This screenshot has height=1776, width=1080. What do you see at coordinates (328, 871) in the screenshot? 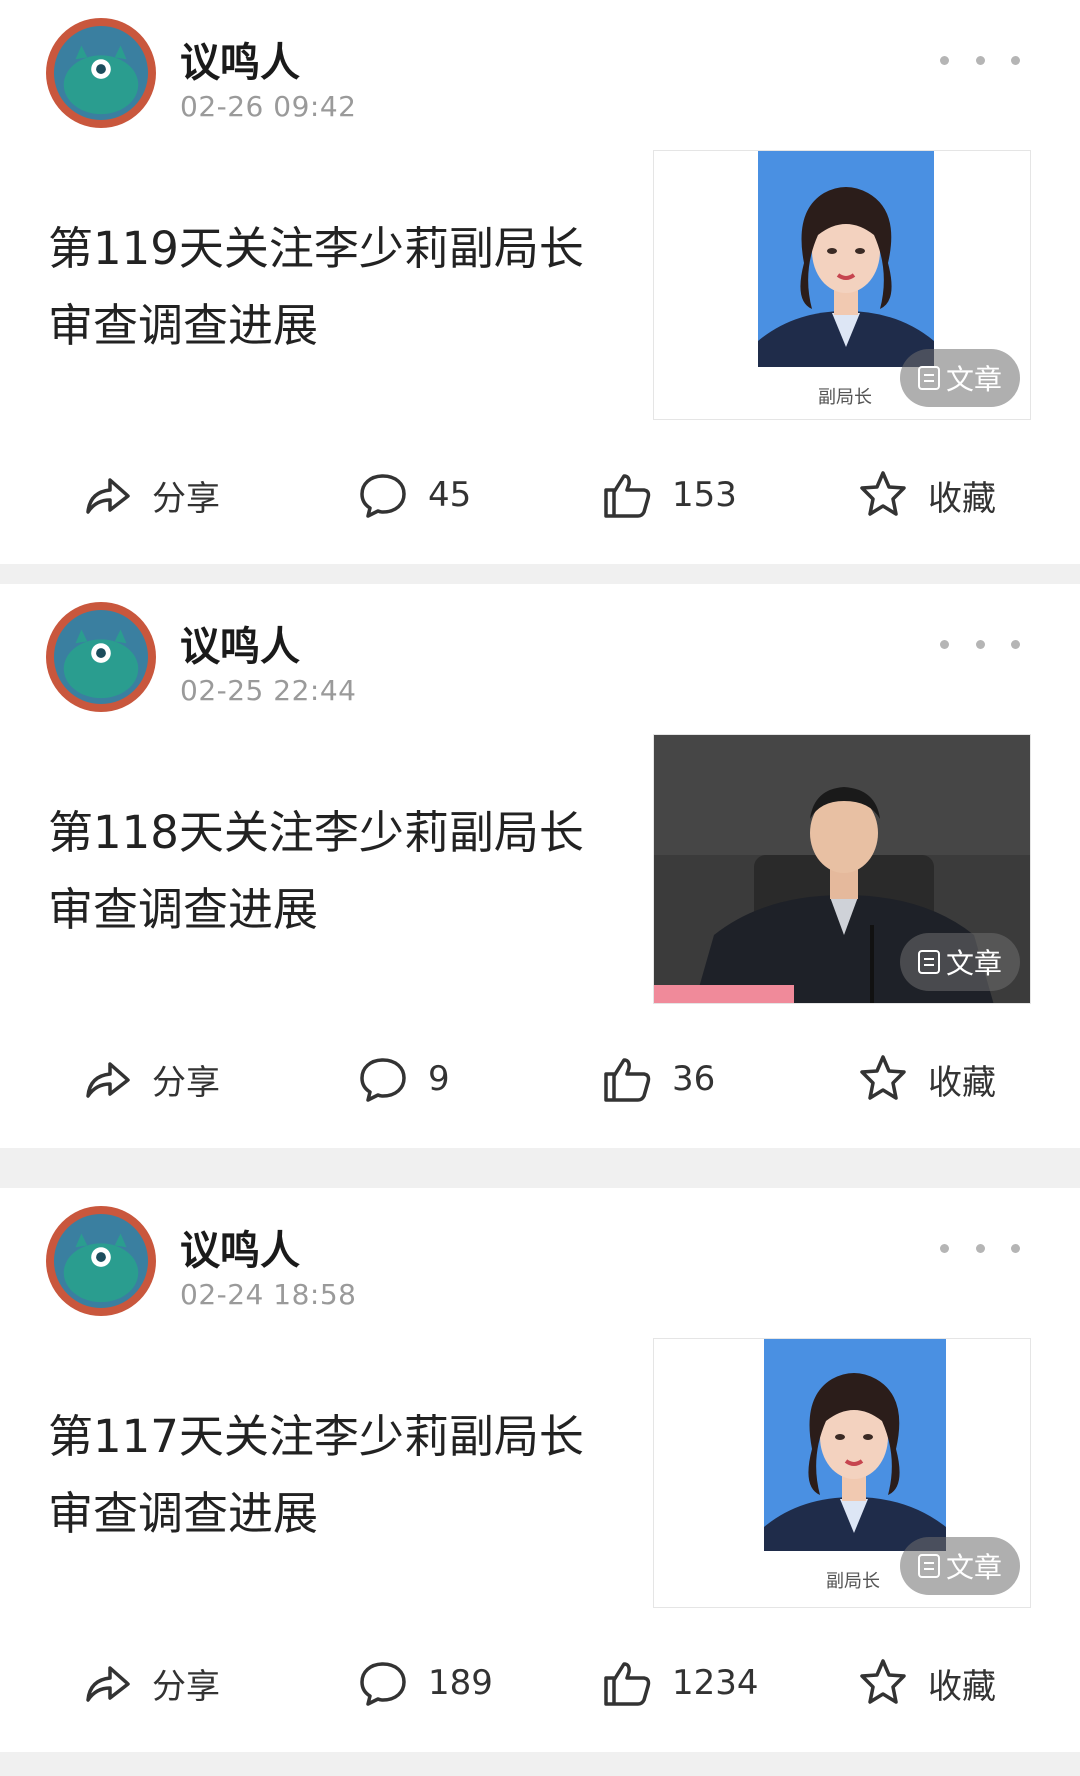
I see `post-title: 第118天关注李少莉副局长 审查调查进展` at bounding box center [328, 871].